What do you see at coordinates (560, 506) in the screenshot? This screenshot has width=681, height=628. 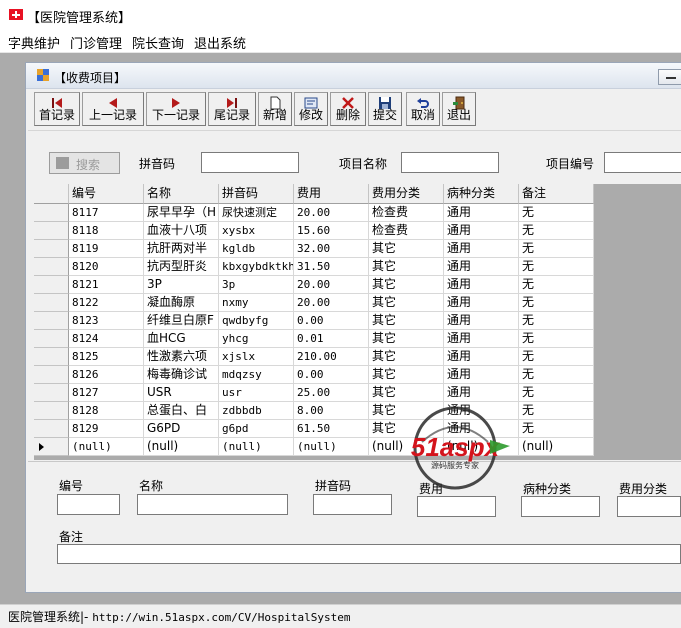 I see `form-disease-input` at bounding box center [560, 506].